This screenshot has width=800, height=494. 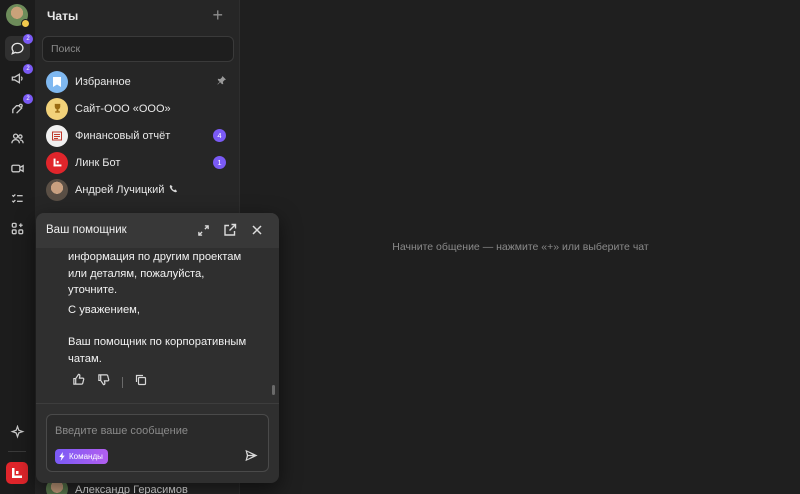 What do you see at coordinates (104, 309) in the screenshot?
I see `message-greeting: С уважением,` at bounding box center [104, 309].